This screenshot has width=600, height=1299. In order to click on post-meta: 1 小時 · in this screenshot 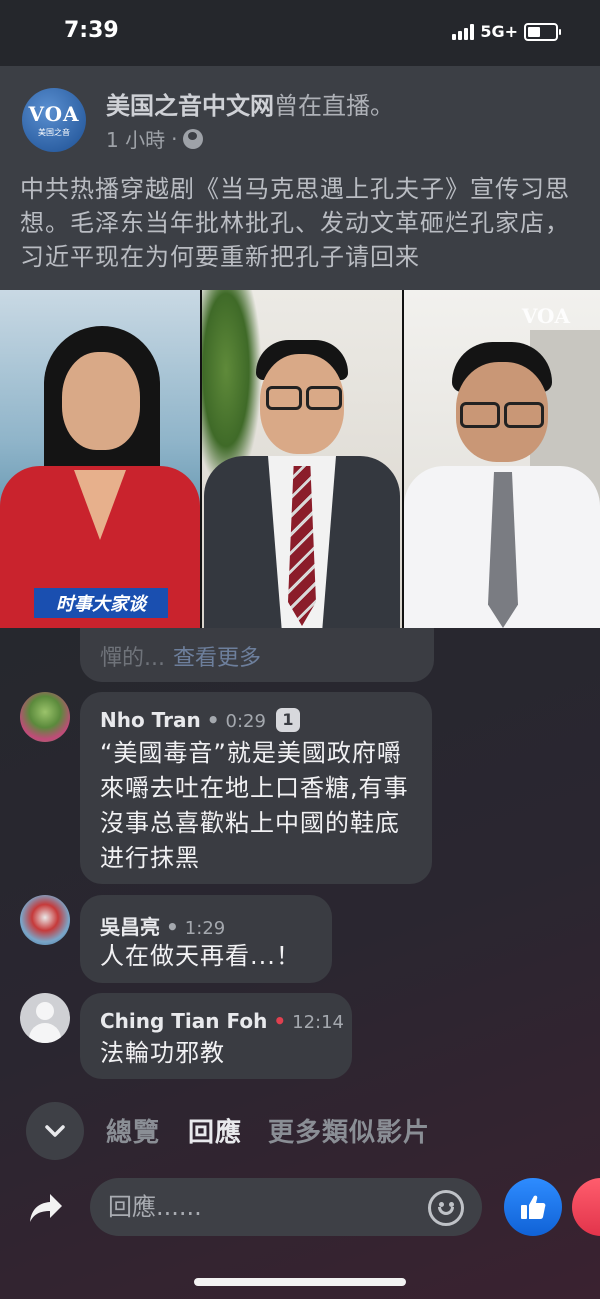, I will do `click(155, 138)`.